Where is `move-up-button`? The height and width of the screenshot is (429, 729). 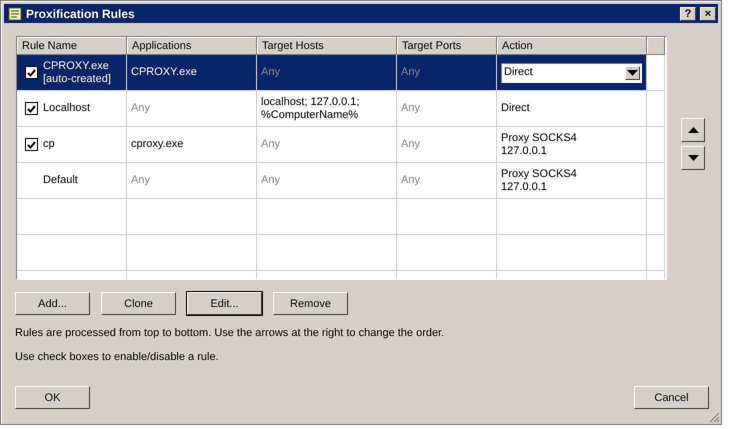 move-up-button is located at coordinates (693, 130).